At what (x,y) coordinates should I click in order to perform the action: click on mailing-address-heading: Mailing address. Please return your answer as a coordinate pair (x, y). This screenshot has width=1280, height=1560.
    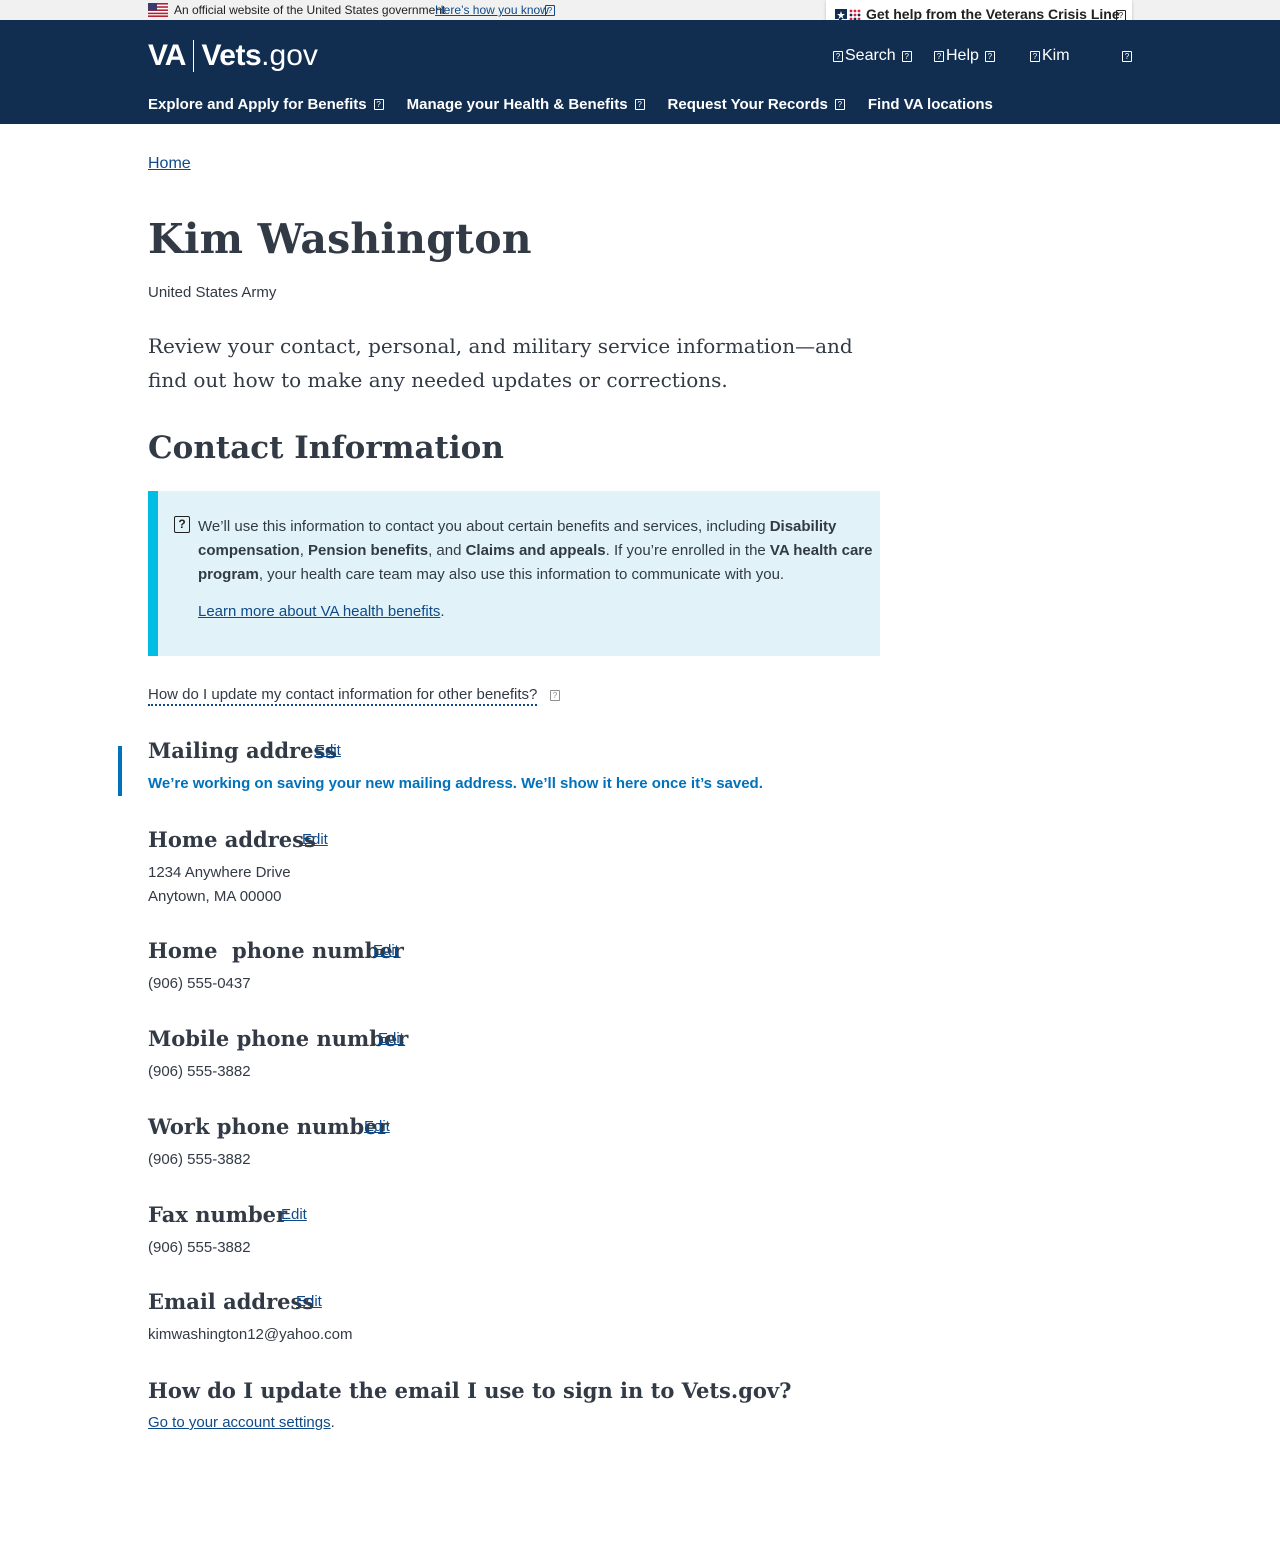
    Looking at the image, I should click on (243, 750).